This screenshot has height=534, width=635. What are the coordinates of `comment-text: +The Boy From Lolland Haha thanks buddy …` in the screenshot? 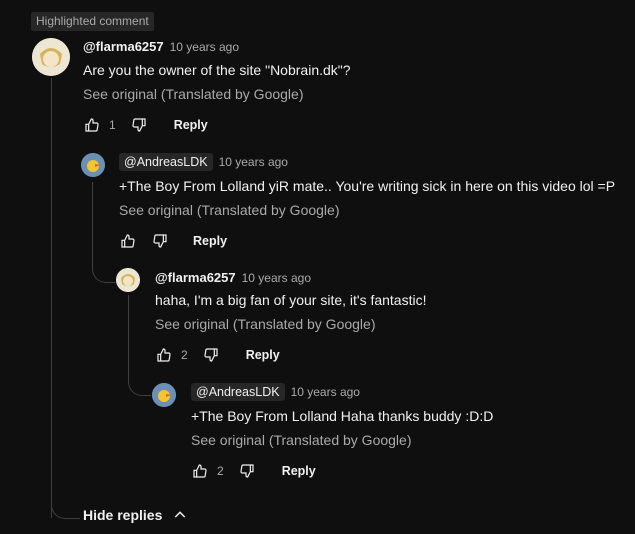 It's located at (342, 416).